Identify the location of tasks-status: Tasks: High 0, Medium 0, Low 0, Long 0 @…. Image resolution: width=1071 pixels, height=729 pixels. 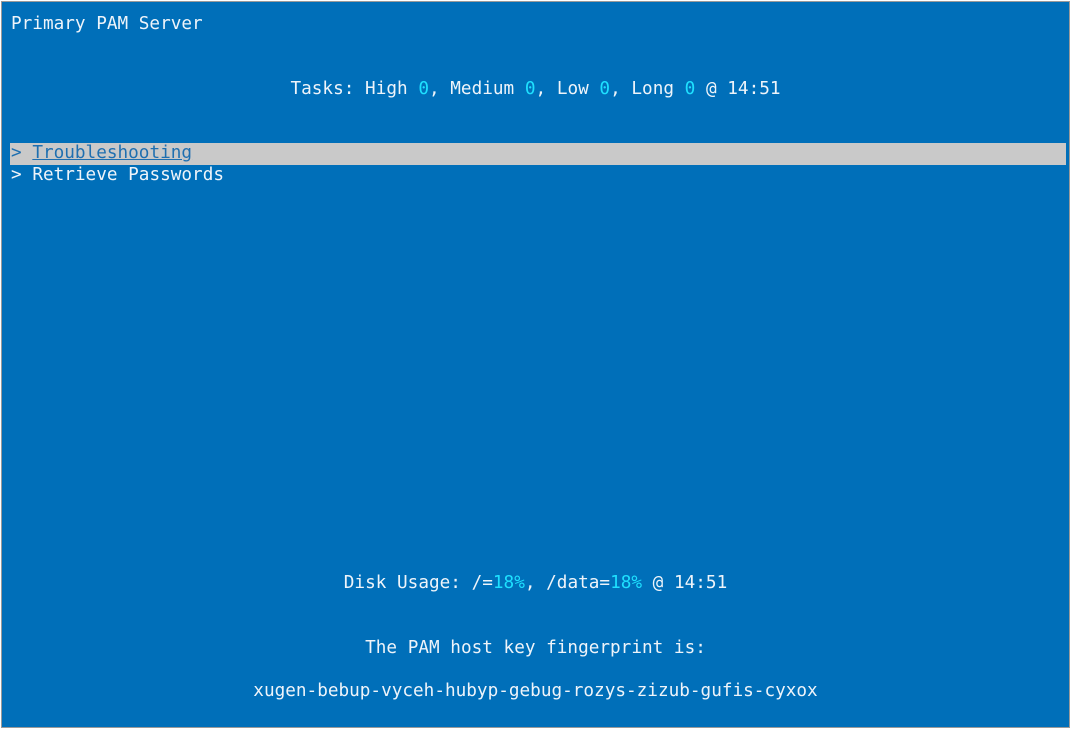
(535, 89).